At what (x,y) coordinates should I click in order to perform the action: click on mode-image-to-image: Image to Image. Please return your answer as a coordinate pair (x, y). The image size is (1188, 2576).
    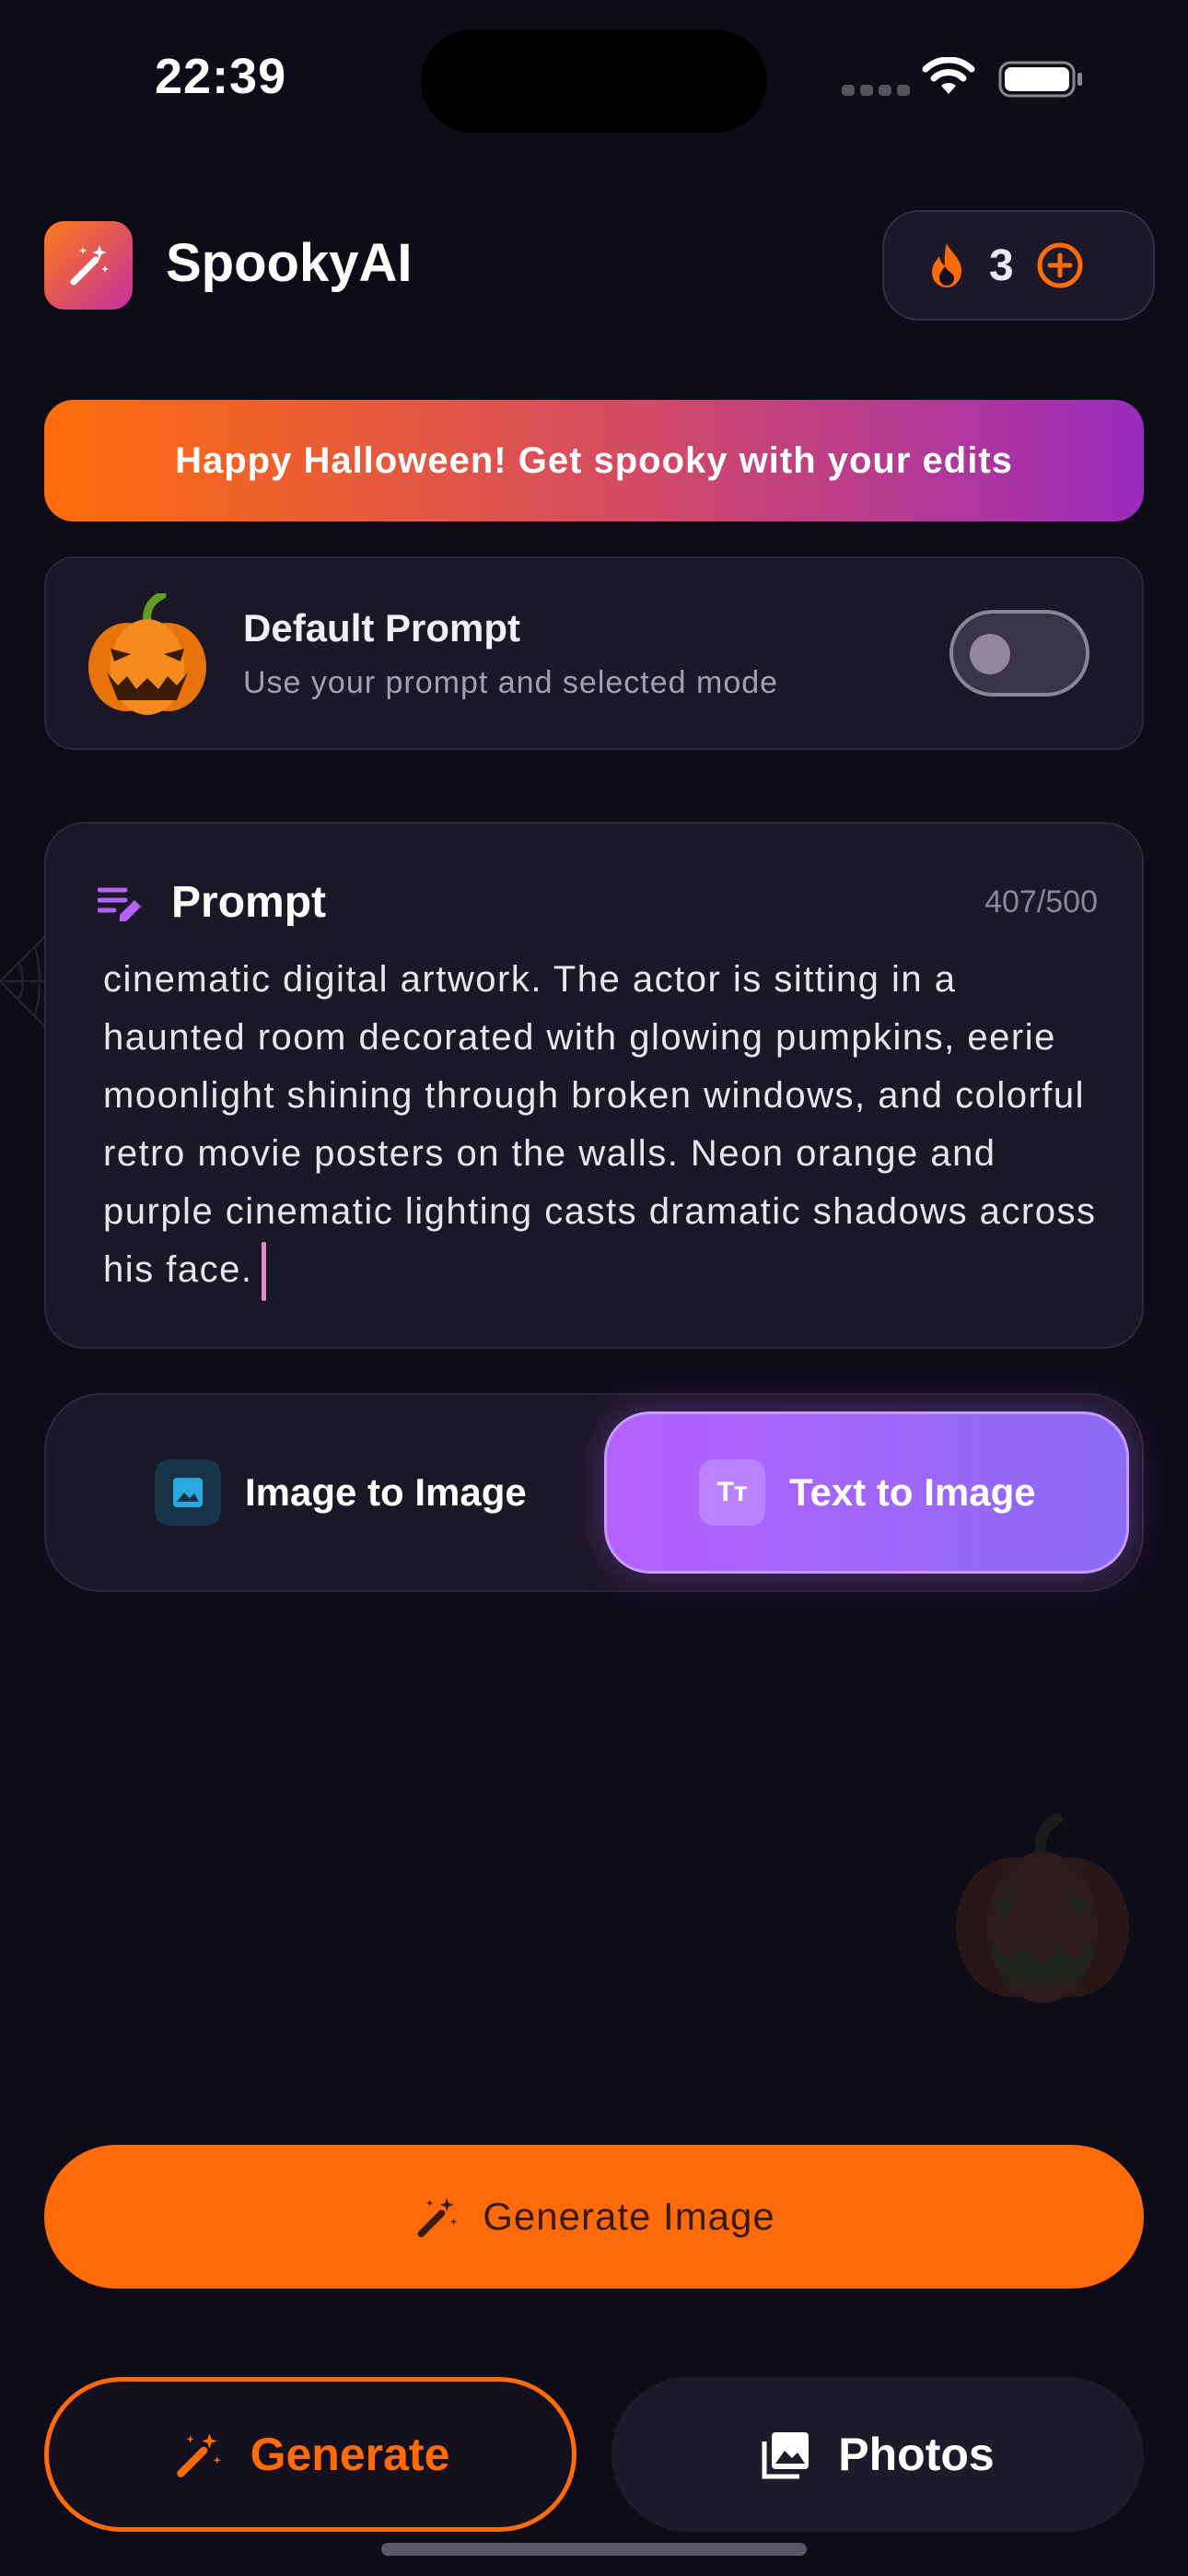
    Looking at the image, I should click on (320, 1492).